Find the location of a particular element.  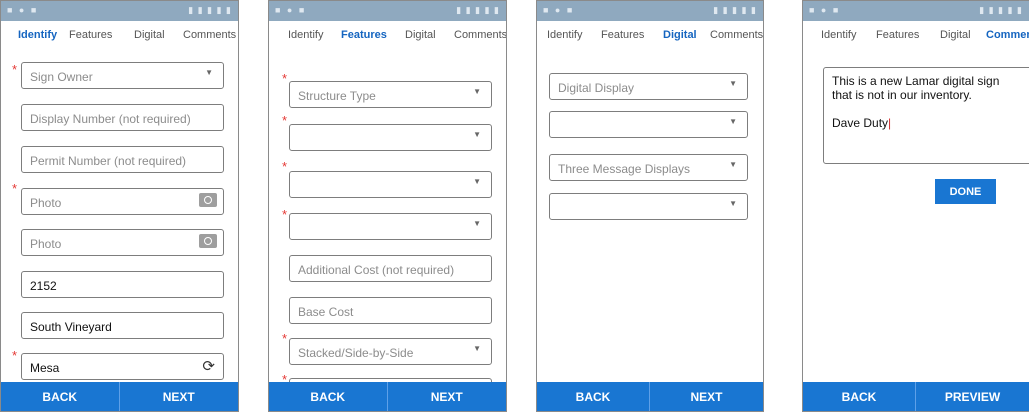

city-value: Mesa is located at coordinates (45, 368).